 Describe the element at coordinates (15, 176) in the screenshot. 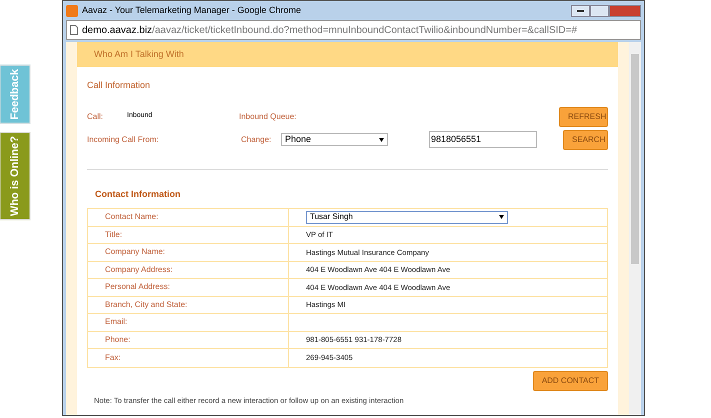

I see `side-tab: Who is Online?` at that location.